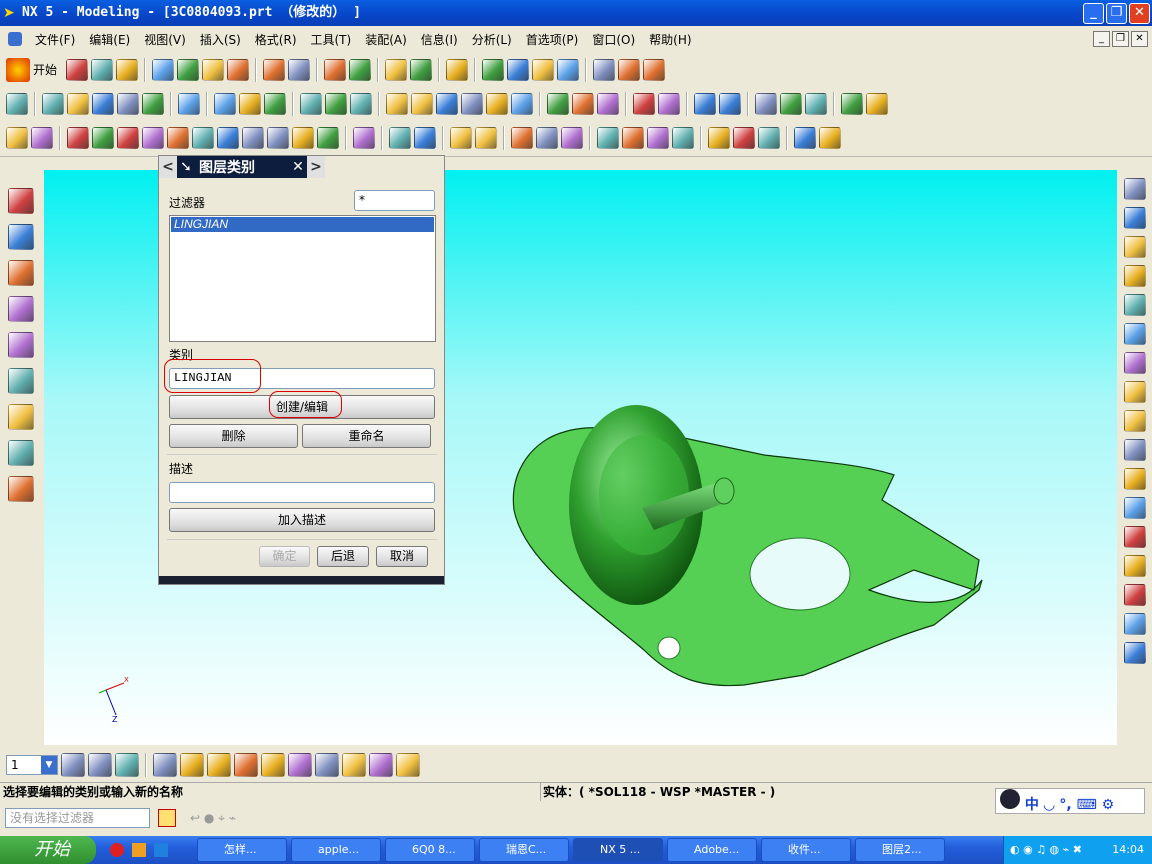  I want to click on roles-icon, so click(21, 417).